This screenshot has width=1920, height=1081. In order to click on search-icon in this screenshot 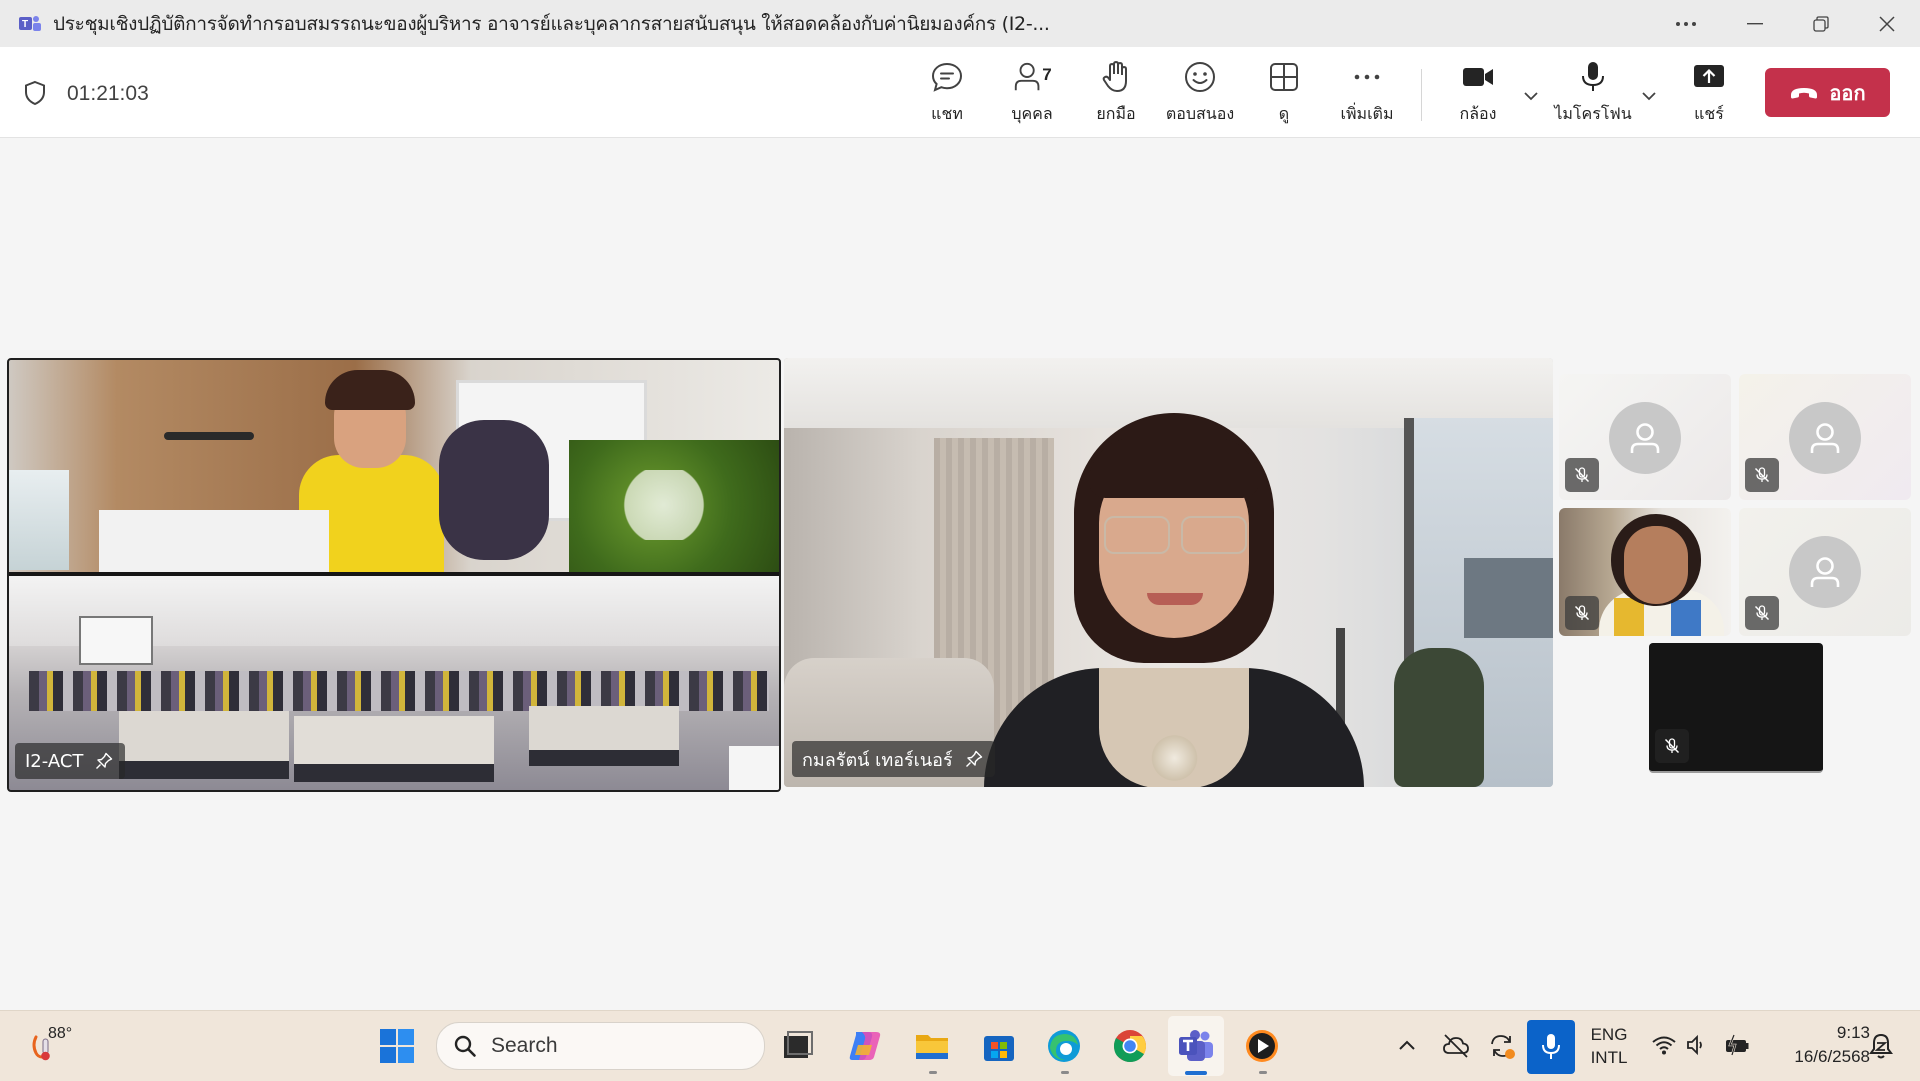, I will do `click(465, 1046)`.